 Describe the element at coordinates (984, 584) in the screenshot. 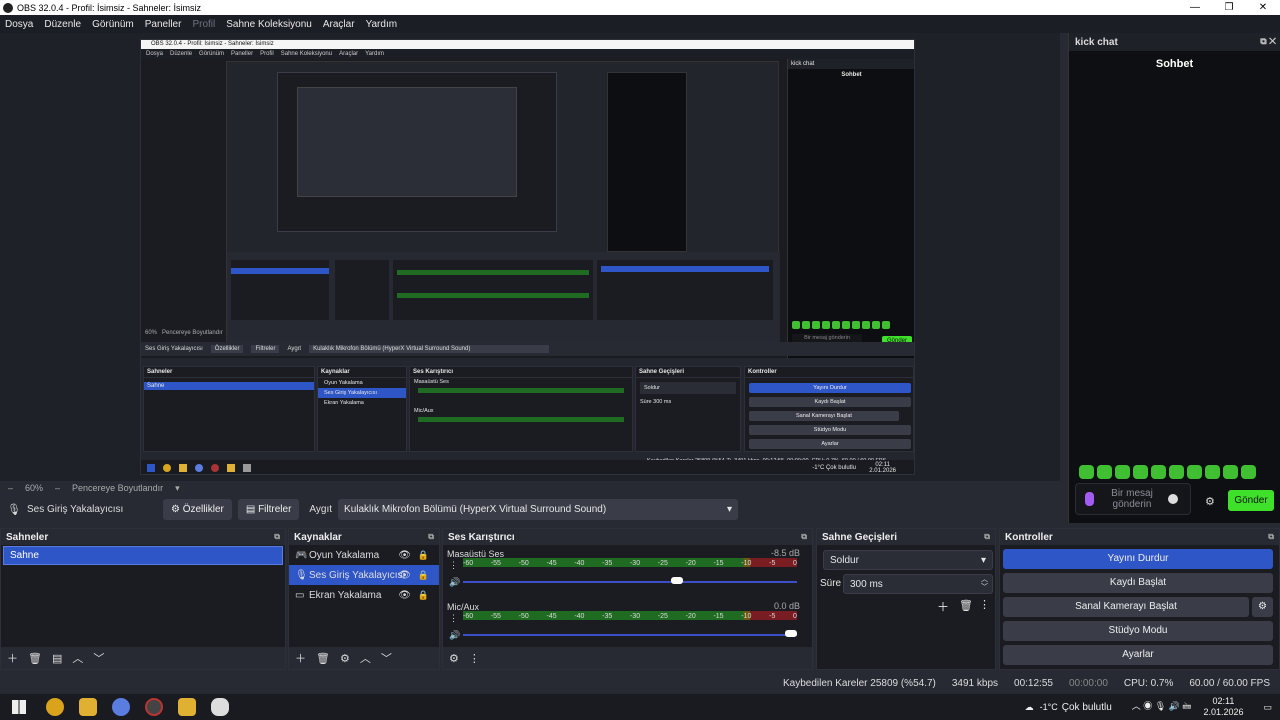

I see `spin-arrows-icon: ︿ ﹀` at that location.